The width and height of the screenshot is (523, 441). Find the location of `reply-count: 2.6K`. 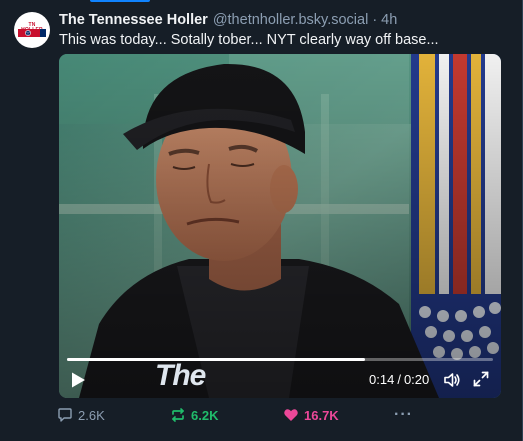

reply-count: 2.6K is located at coordinates (91, 415).